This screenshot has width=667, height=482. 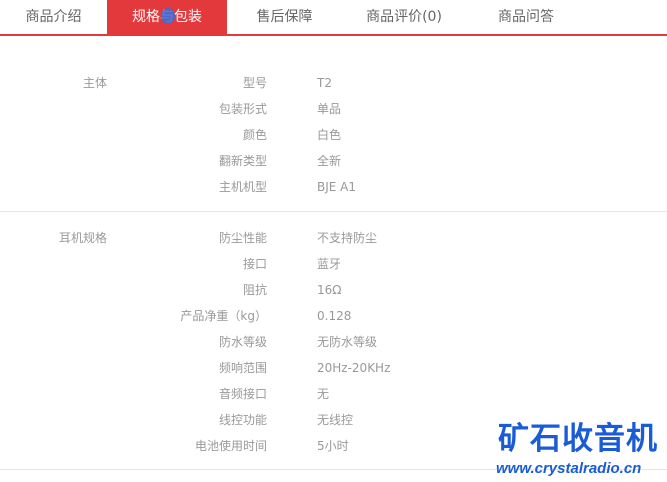 I want to click on product-tabs: 商品介绍 规格与包装 售后保障 商品评价(0) 商品问答, so click(x=333, y=18).